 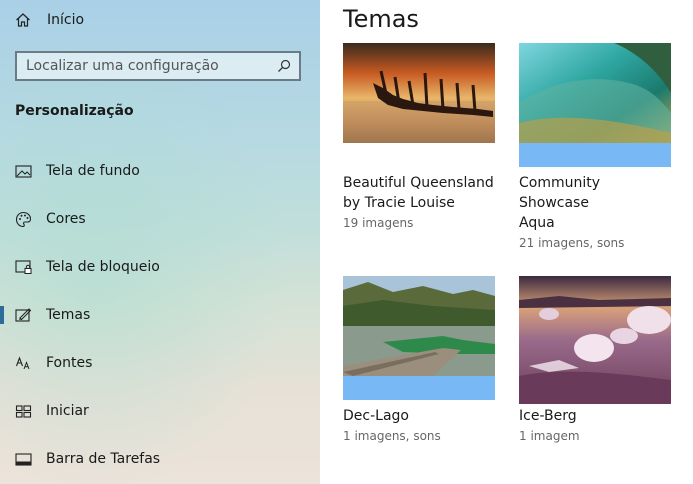 I want to click on page-title: Temas, so click(x=381, y=19).